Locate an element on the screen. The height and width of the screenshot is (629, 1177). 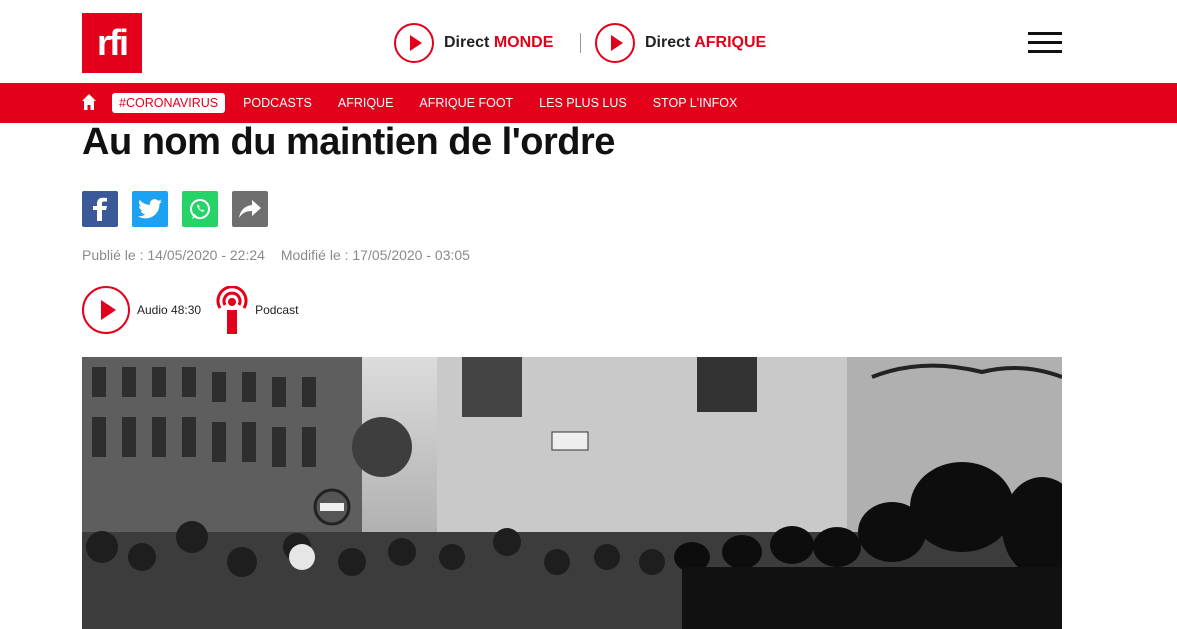
article-title: Au nom du maintien de l'ordre is located at coordinates (348, 142).